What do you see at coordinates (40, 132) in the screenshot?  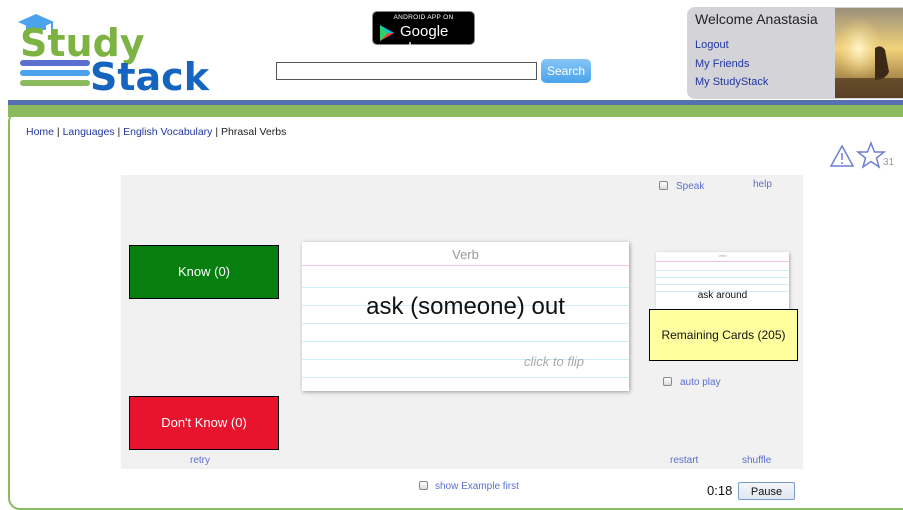 I see `breadcrumb-home: Home` at bounding box center [40, 132].